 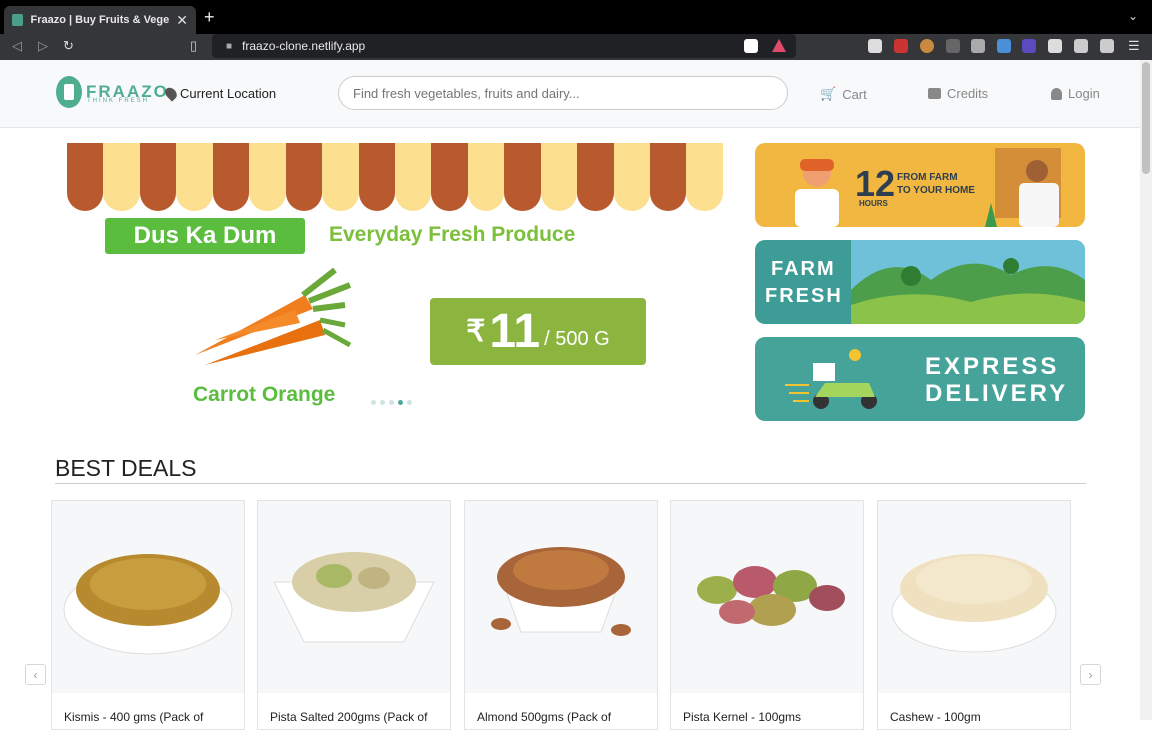 I want to click on credits-link: Credits, so click(x=958, y=93).